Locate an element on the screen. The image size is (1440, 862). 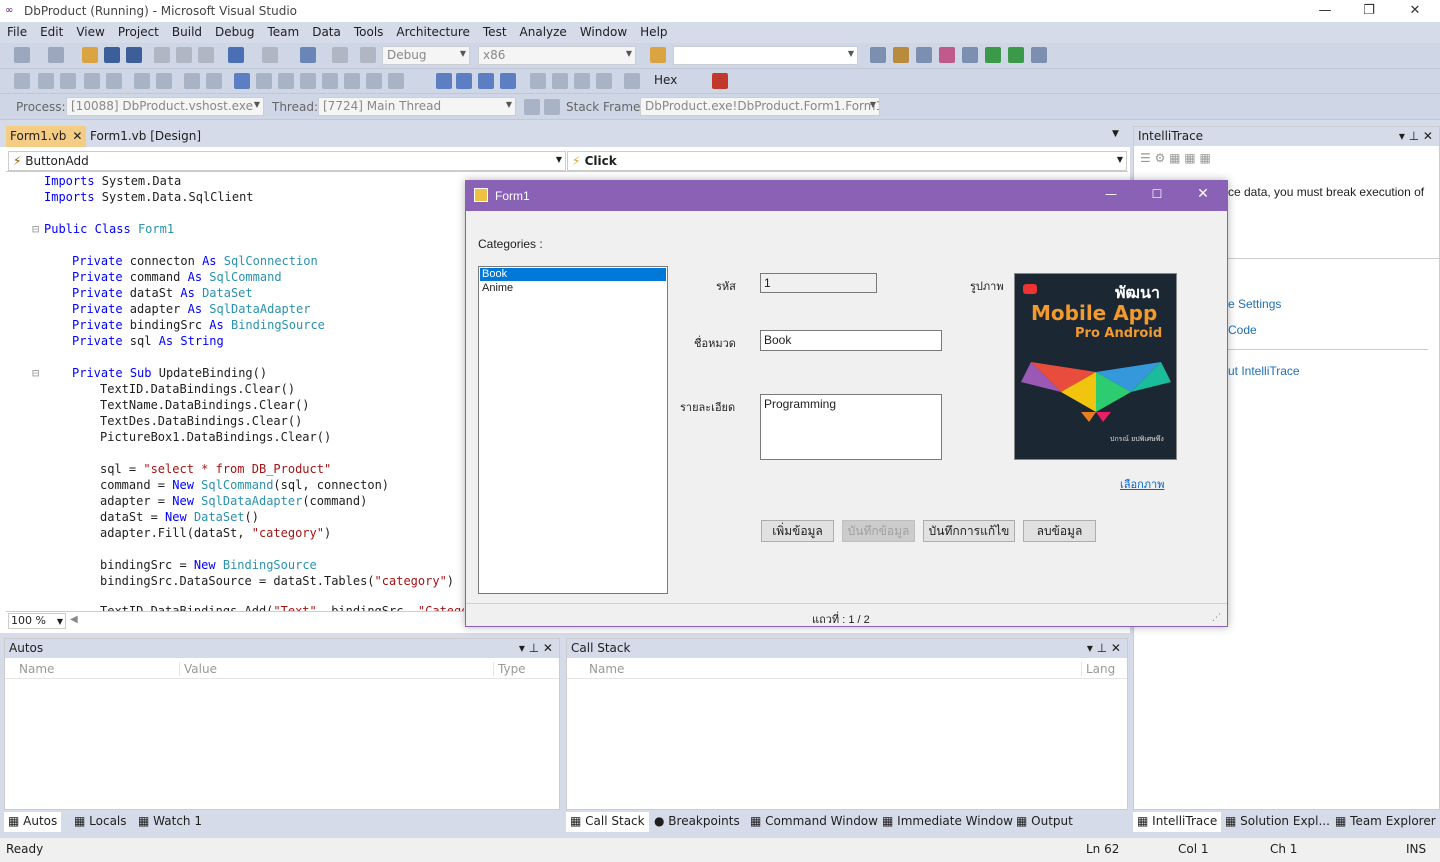
object-browser-icon is located at coordinates (924, 55).